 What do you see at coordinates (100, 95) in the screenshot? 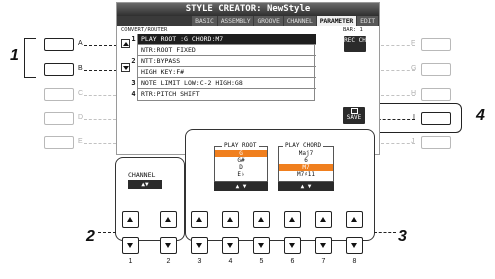
I see `side-button-c-leader` at bounding box center [100, 95].